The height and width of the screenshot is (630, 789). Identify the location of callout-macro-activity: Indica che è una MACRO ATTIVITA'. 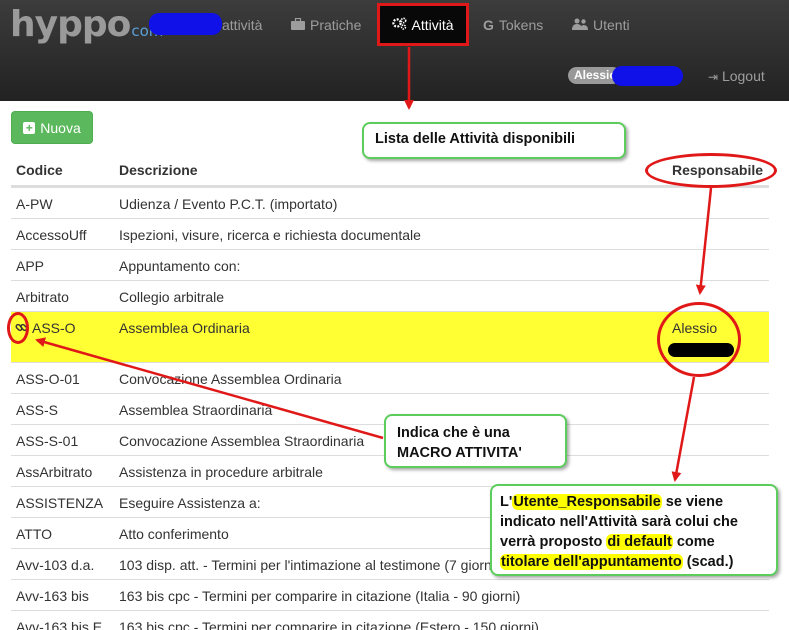
(475, 441).